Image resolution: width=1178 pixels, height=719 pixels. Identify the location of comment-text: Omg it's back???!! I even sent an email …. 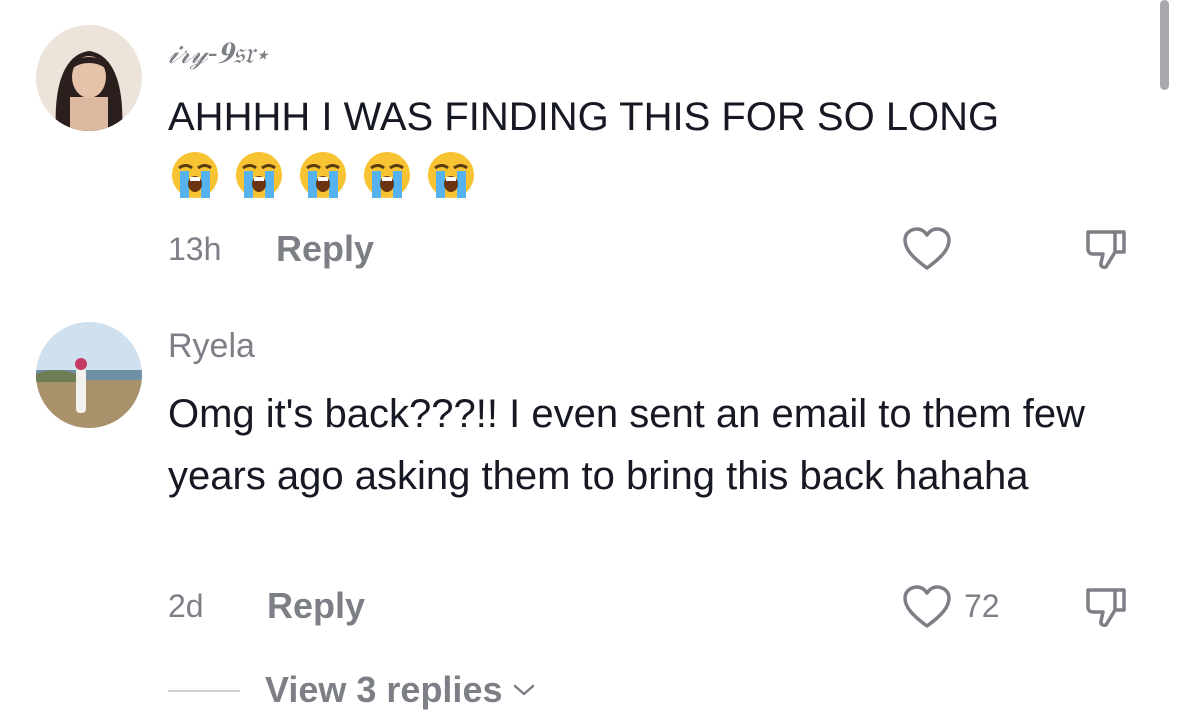
(626, 445).